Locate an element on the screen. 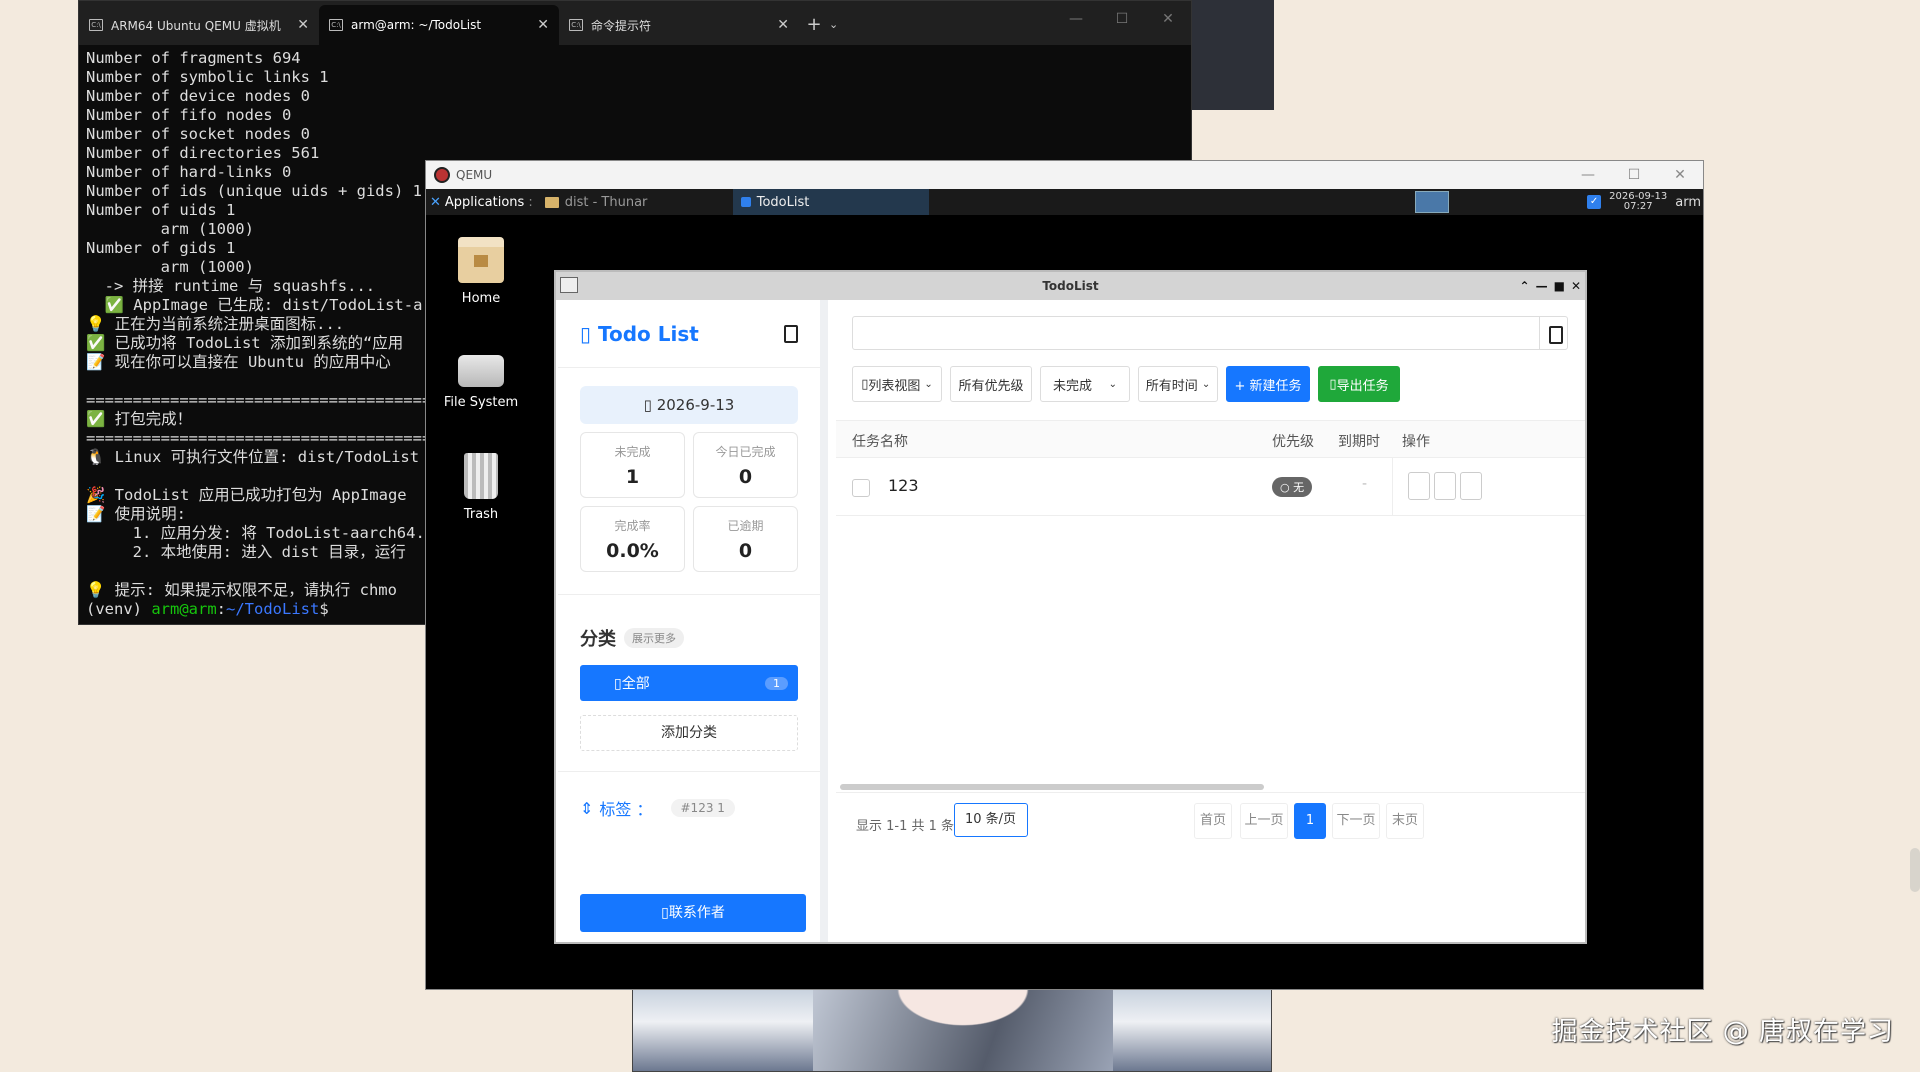 The width and height of the screenshot is (1920, 1072). priority-select: 所有优先级 is located at coordinates (991, 384).